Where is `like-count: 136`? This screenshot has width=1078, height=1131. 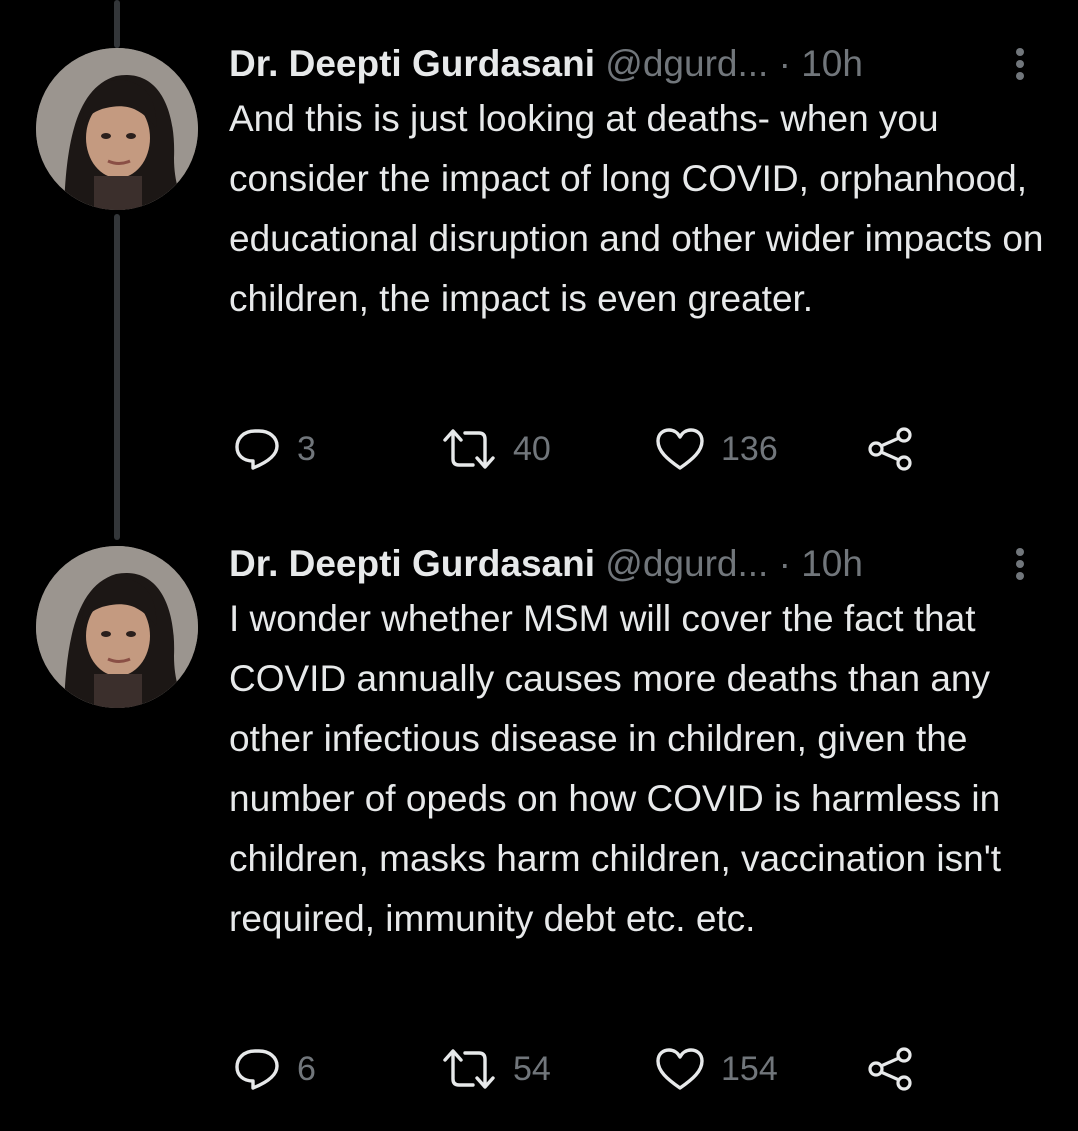 like-count: 136 is located at coordinates (749, 449).